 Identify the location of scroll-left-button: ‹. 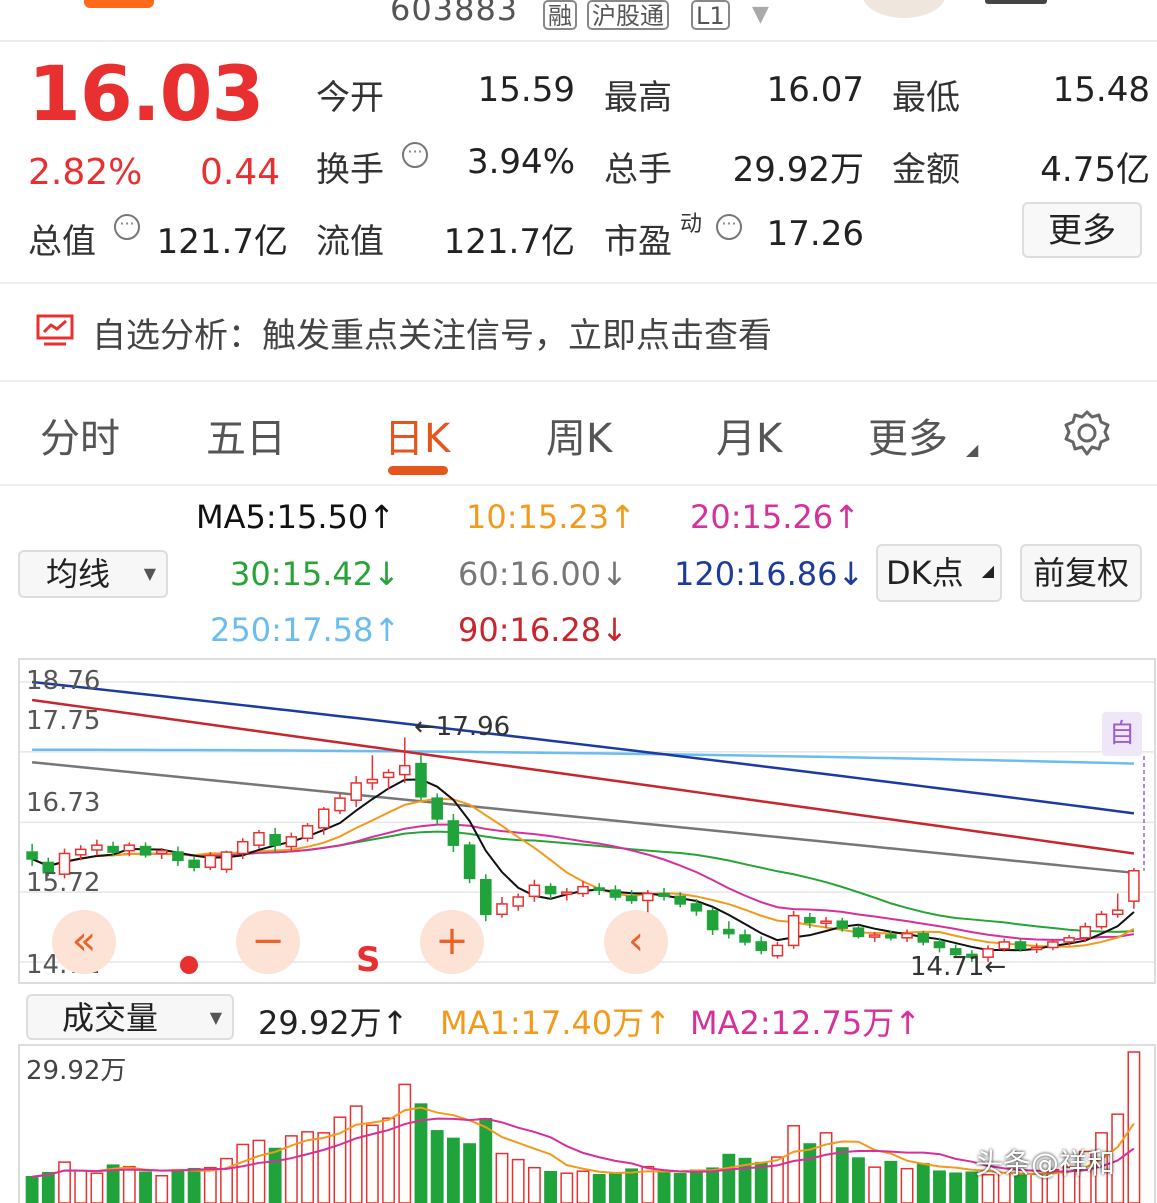
(636, 942).